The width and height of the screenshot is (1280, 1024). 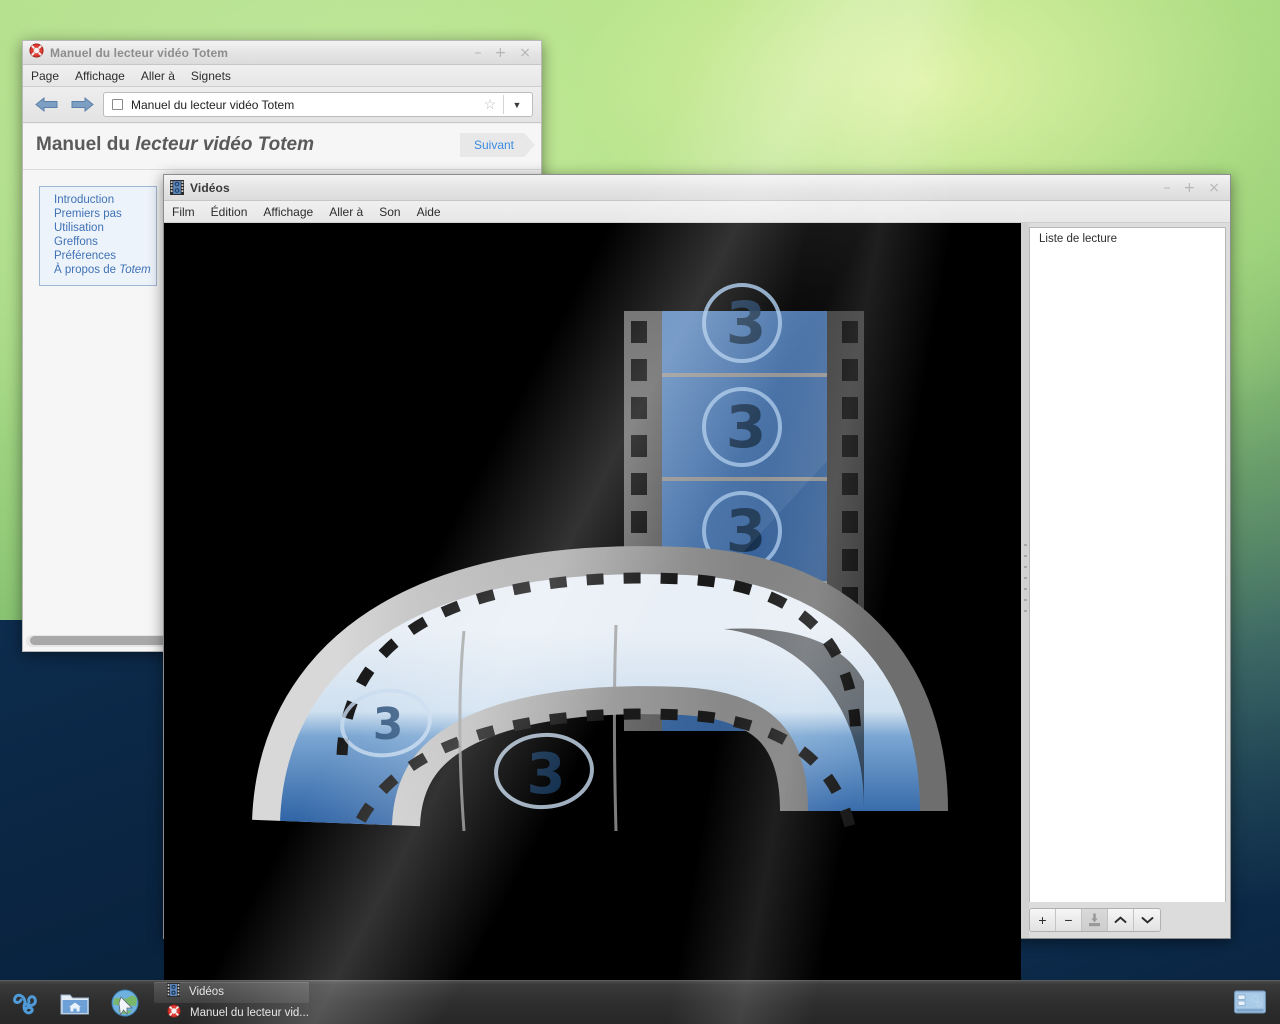 I want to click on toc-link-a-propos: À propos de Totem, so click(x=98, y=270).